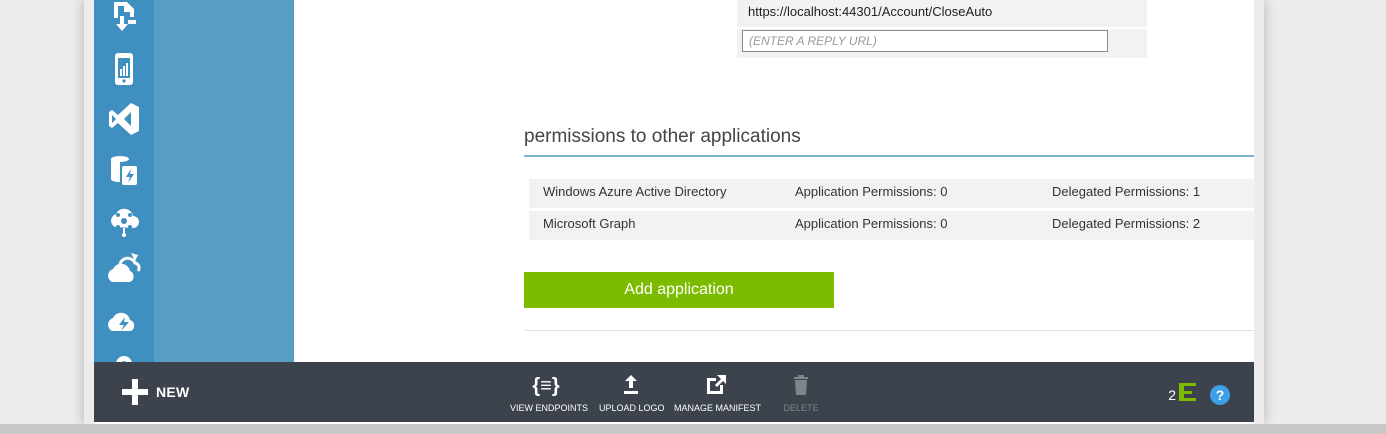 This screenshot has height=434, width=1386. Describe the element at coordinates (124, 219) in the screenshot. I see `service-bus-icon` at that location.